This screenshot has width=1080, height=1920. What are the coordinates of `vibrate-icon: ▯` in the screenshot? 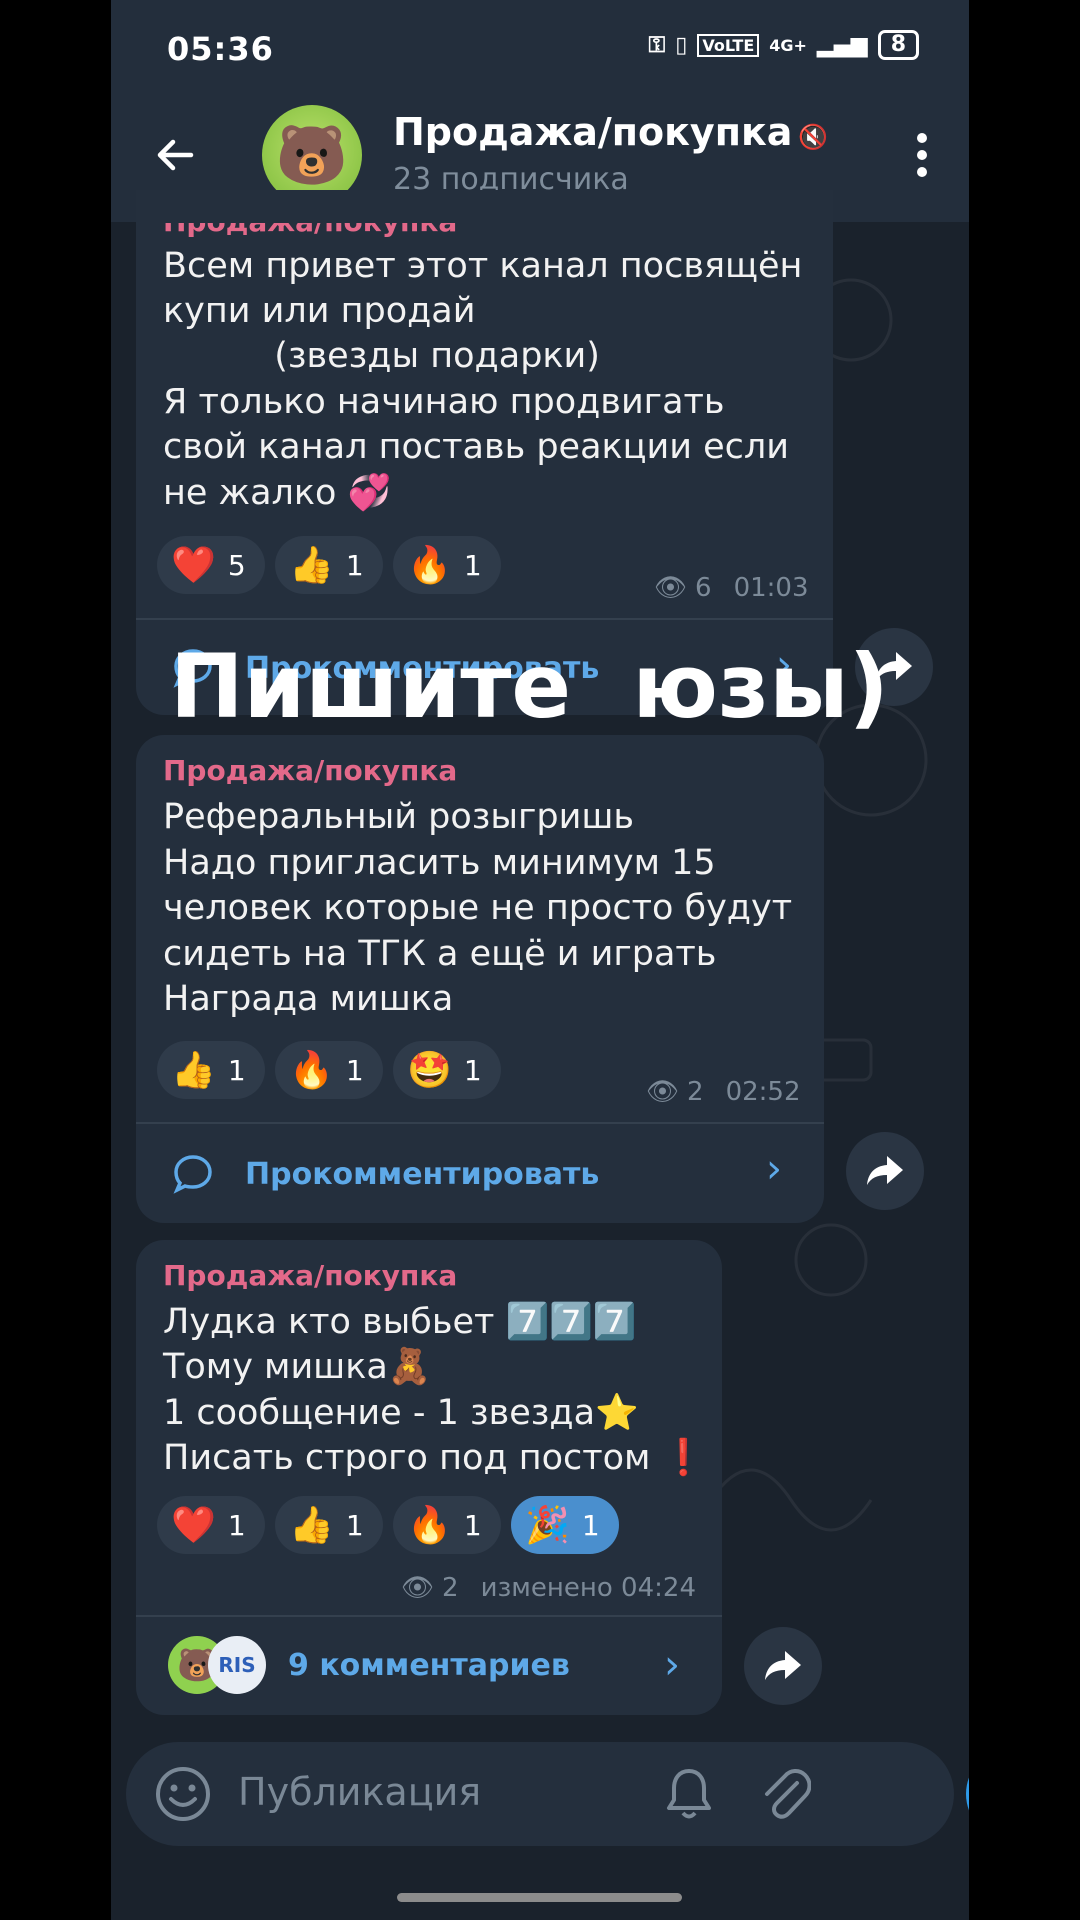 It's located at (681, 45).